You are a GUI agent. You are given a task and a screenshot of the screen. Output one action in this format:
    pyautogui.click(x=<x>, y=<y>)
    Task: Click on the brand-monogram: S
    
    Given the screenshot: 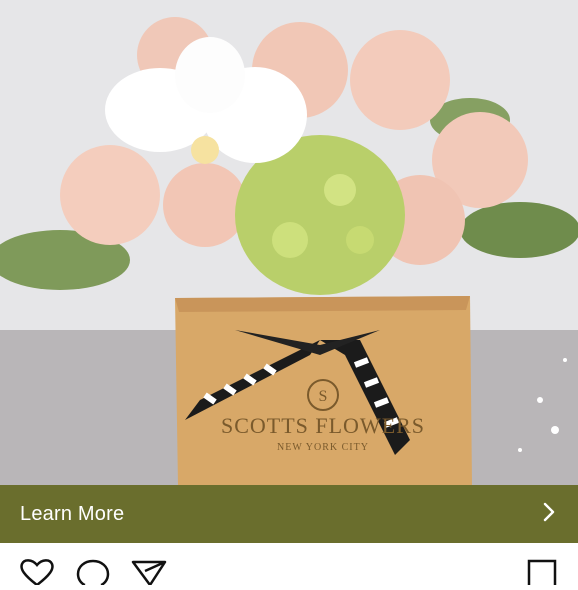 What is the action you would take?
    pyautogui.click(x=323, y=396)
    